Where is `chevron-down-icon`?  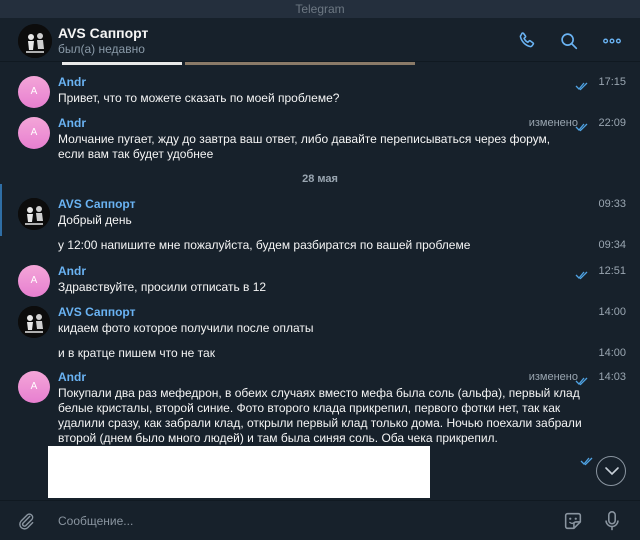 chevron-down-icon is located at coordinates (612, 471).